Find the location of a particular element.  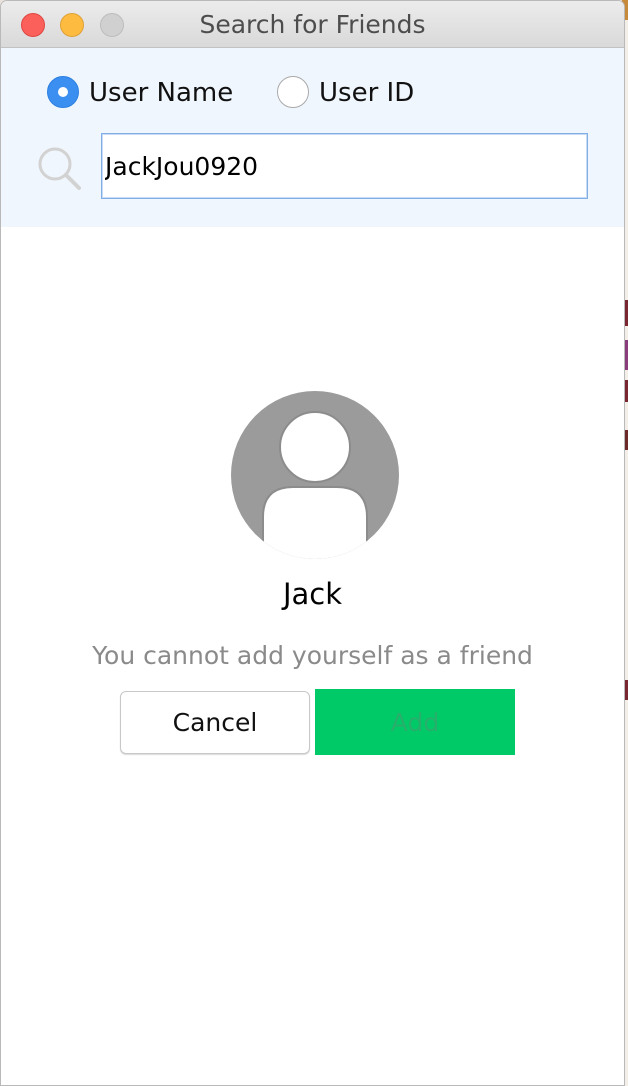

title-bar: Search for Friends is located at coordinates (312, 24).